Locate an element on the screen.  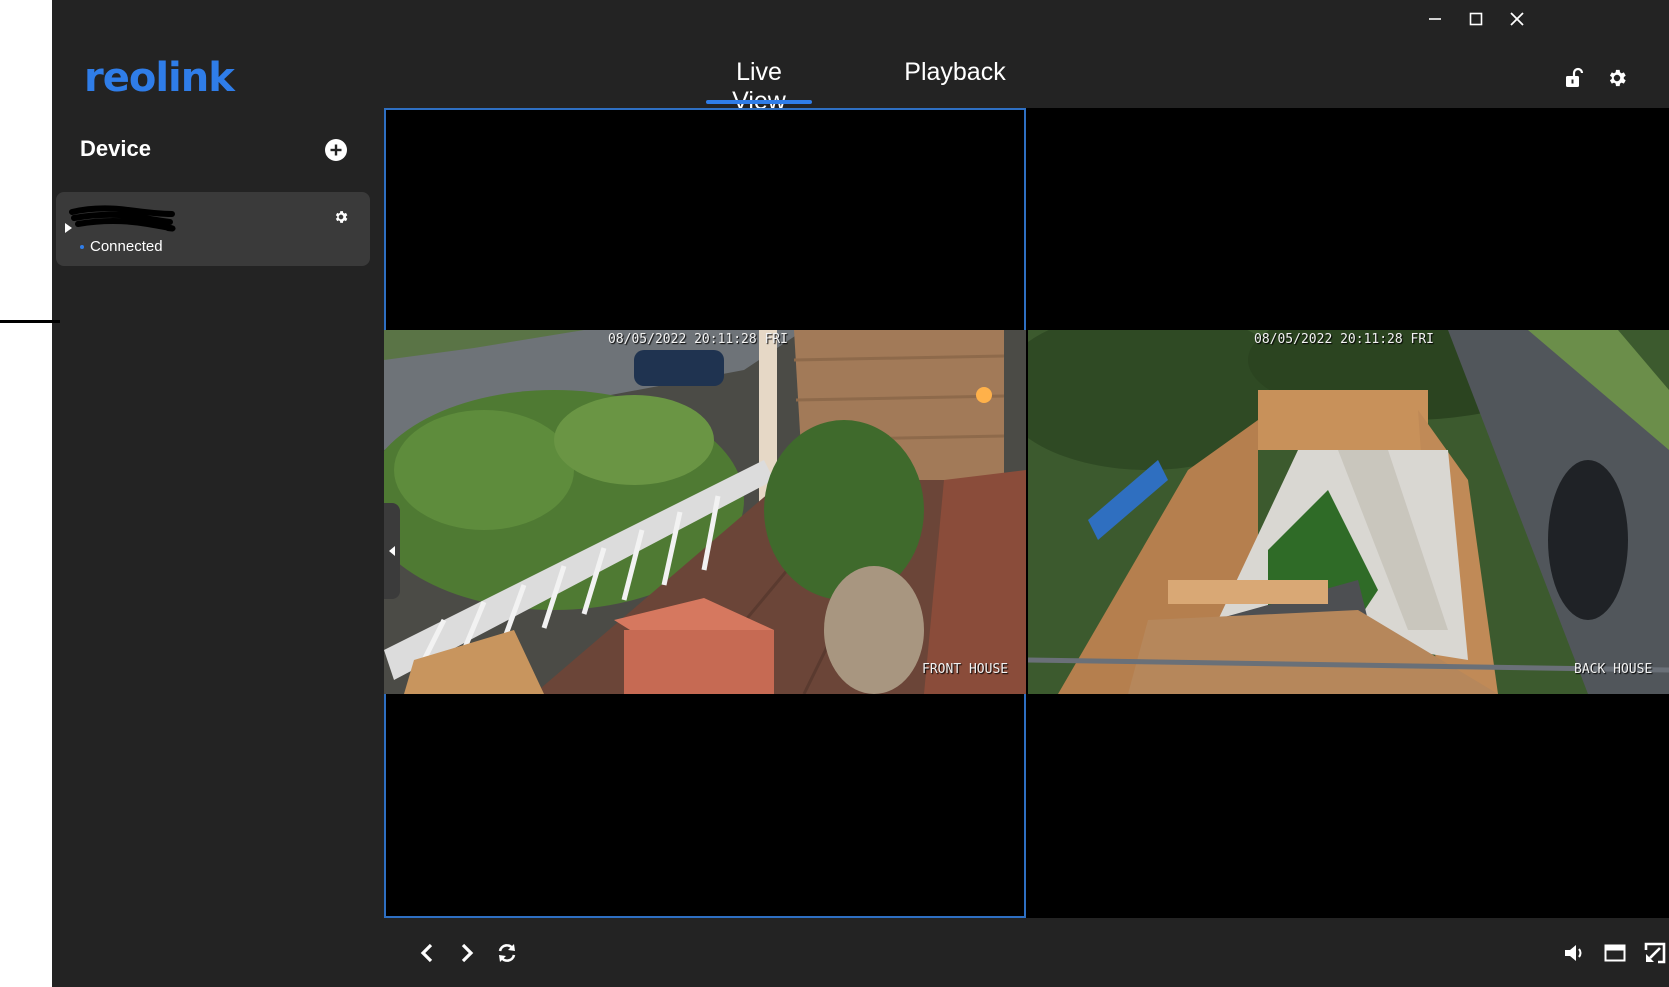
previous-page-button is located at coordinates (427, 953).